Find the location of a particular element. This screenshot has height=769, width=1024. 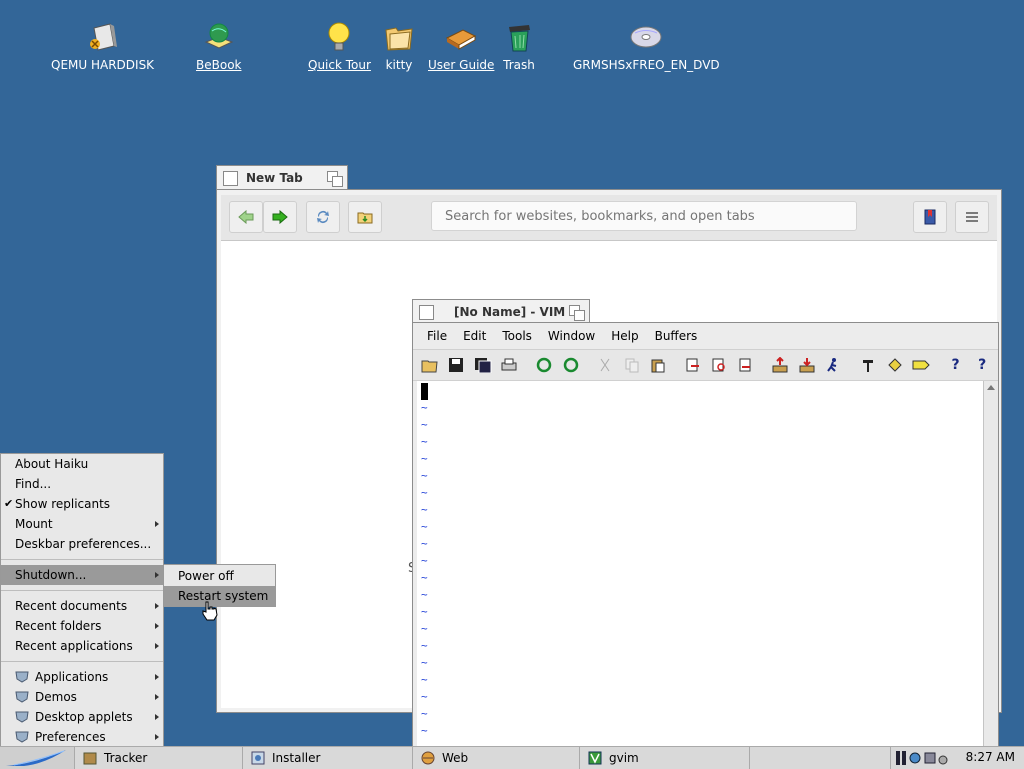

deskbar-taskbar: Tracker Installer Web gvim 8:27 AM is located at coordinates (512, 757).